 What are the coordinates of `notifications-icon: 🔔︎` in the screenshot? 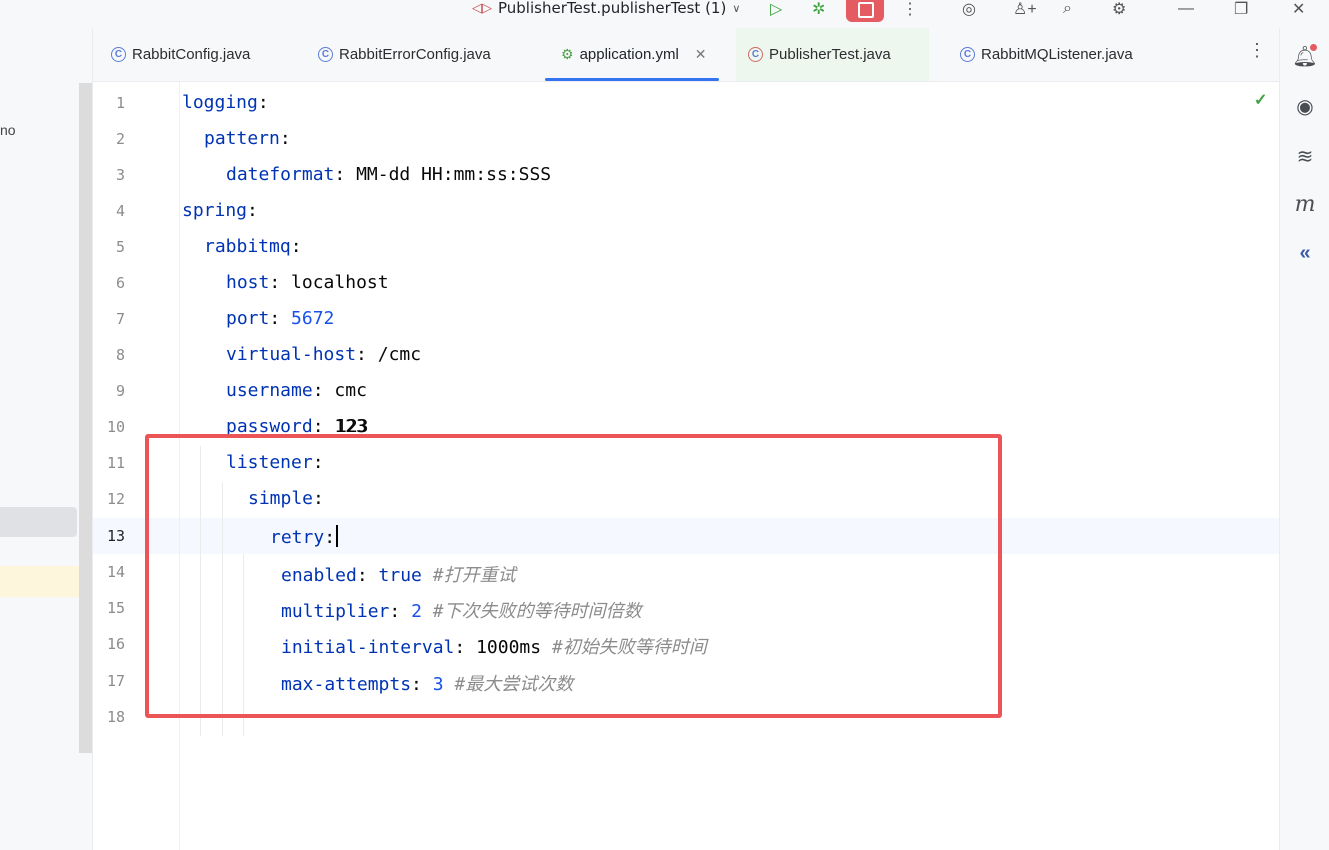 It's located at (1304, 56).